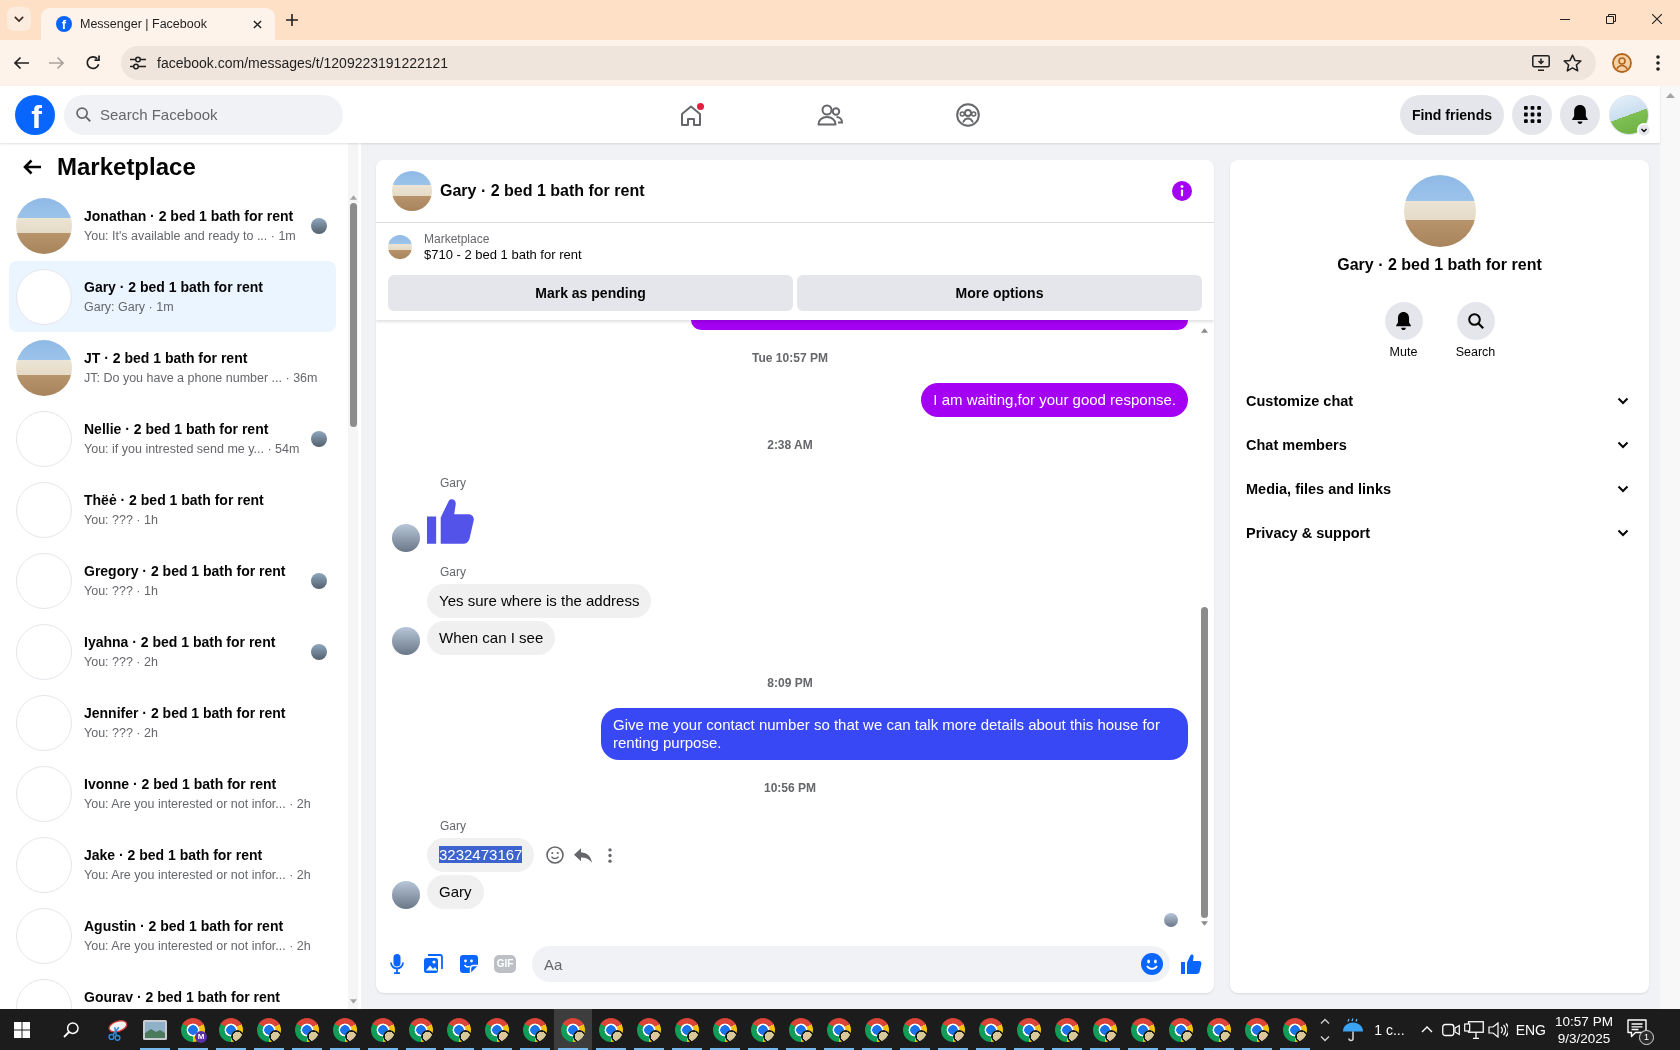  Describe the element at coordinates (1584, 1021) in the screenshot. I see `clock-time: 10:57 PM` at that location.